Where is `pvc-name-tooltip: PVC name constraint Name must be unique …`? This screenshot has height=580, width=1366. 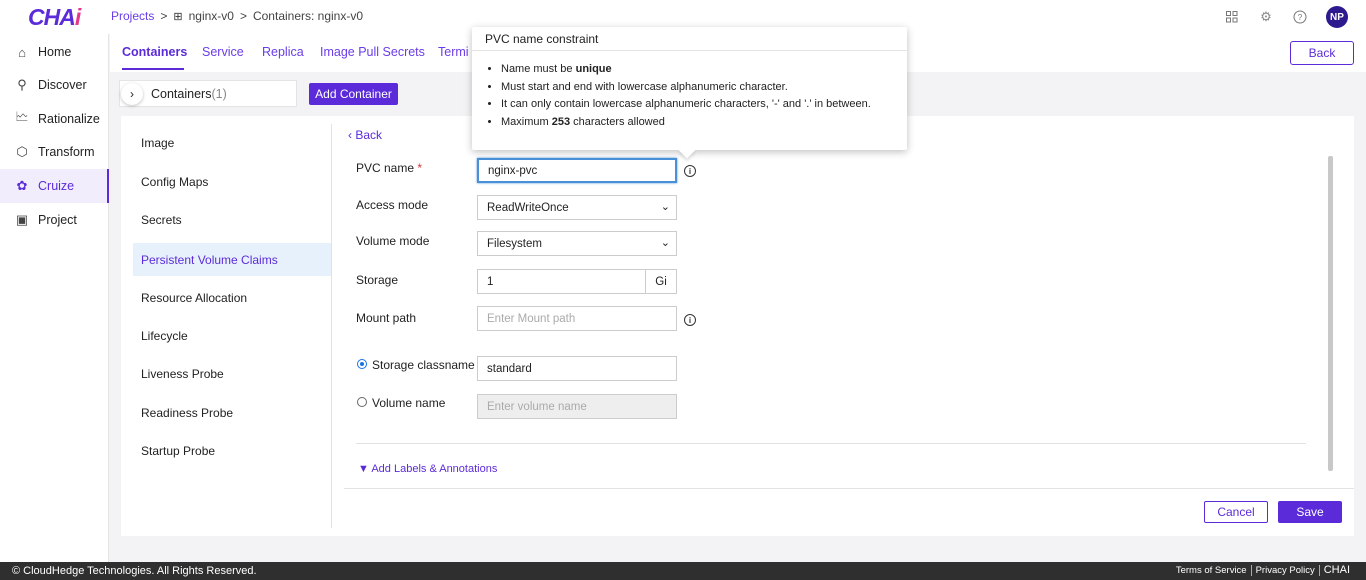 pvc-name-tooltip: PVC name constraint Name must be unique … is located at coordinates (689, 93).